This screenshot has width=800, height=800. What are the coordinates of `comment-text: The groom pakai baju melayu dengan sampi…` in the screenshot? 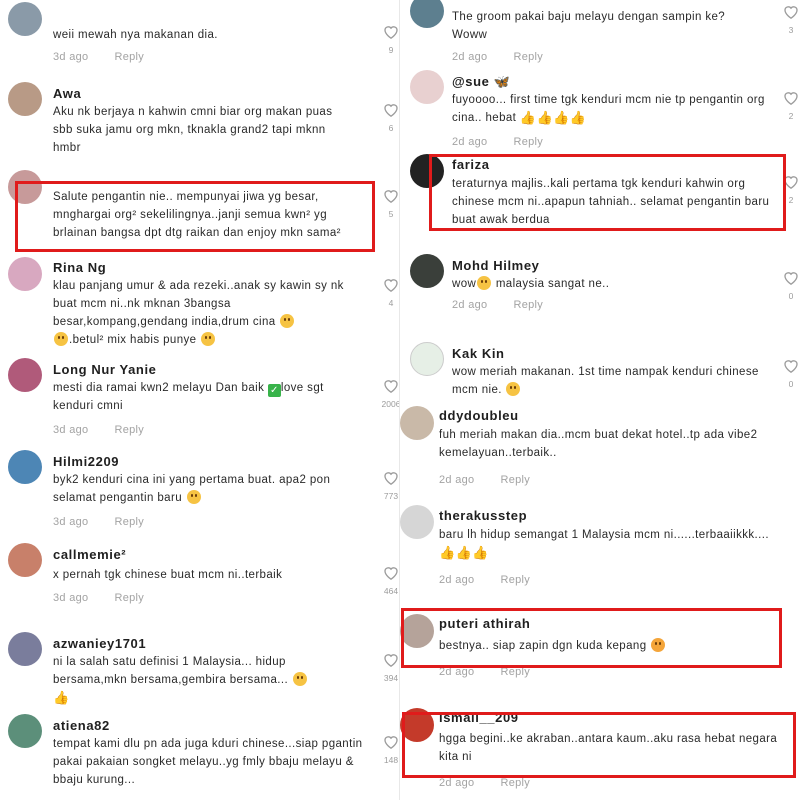 It's located at (589, 26).